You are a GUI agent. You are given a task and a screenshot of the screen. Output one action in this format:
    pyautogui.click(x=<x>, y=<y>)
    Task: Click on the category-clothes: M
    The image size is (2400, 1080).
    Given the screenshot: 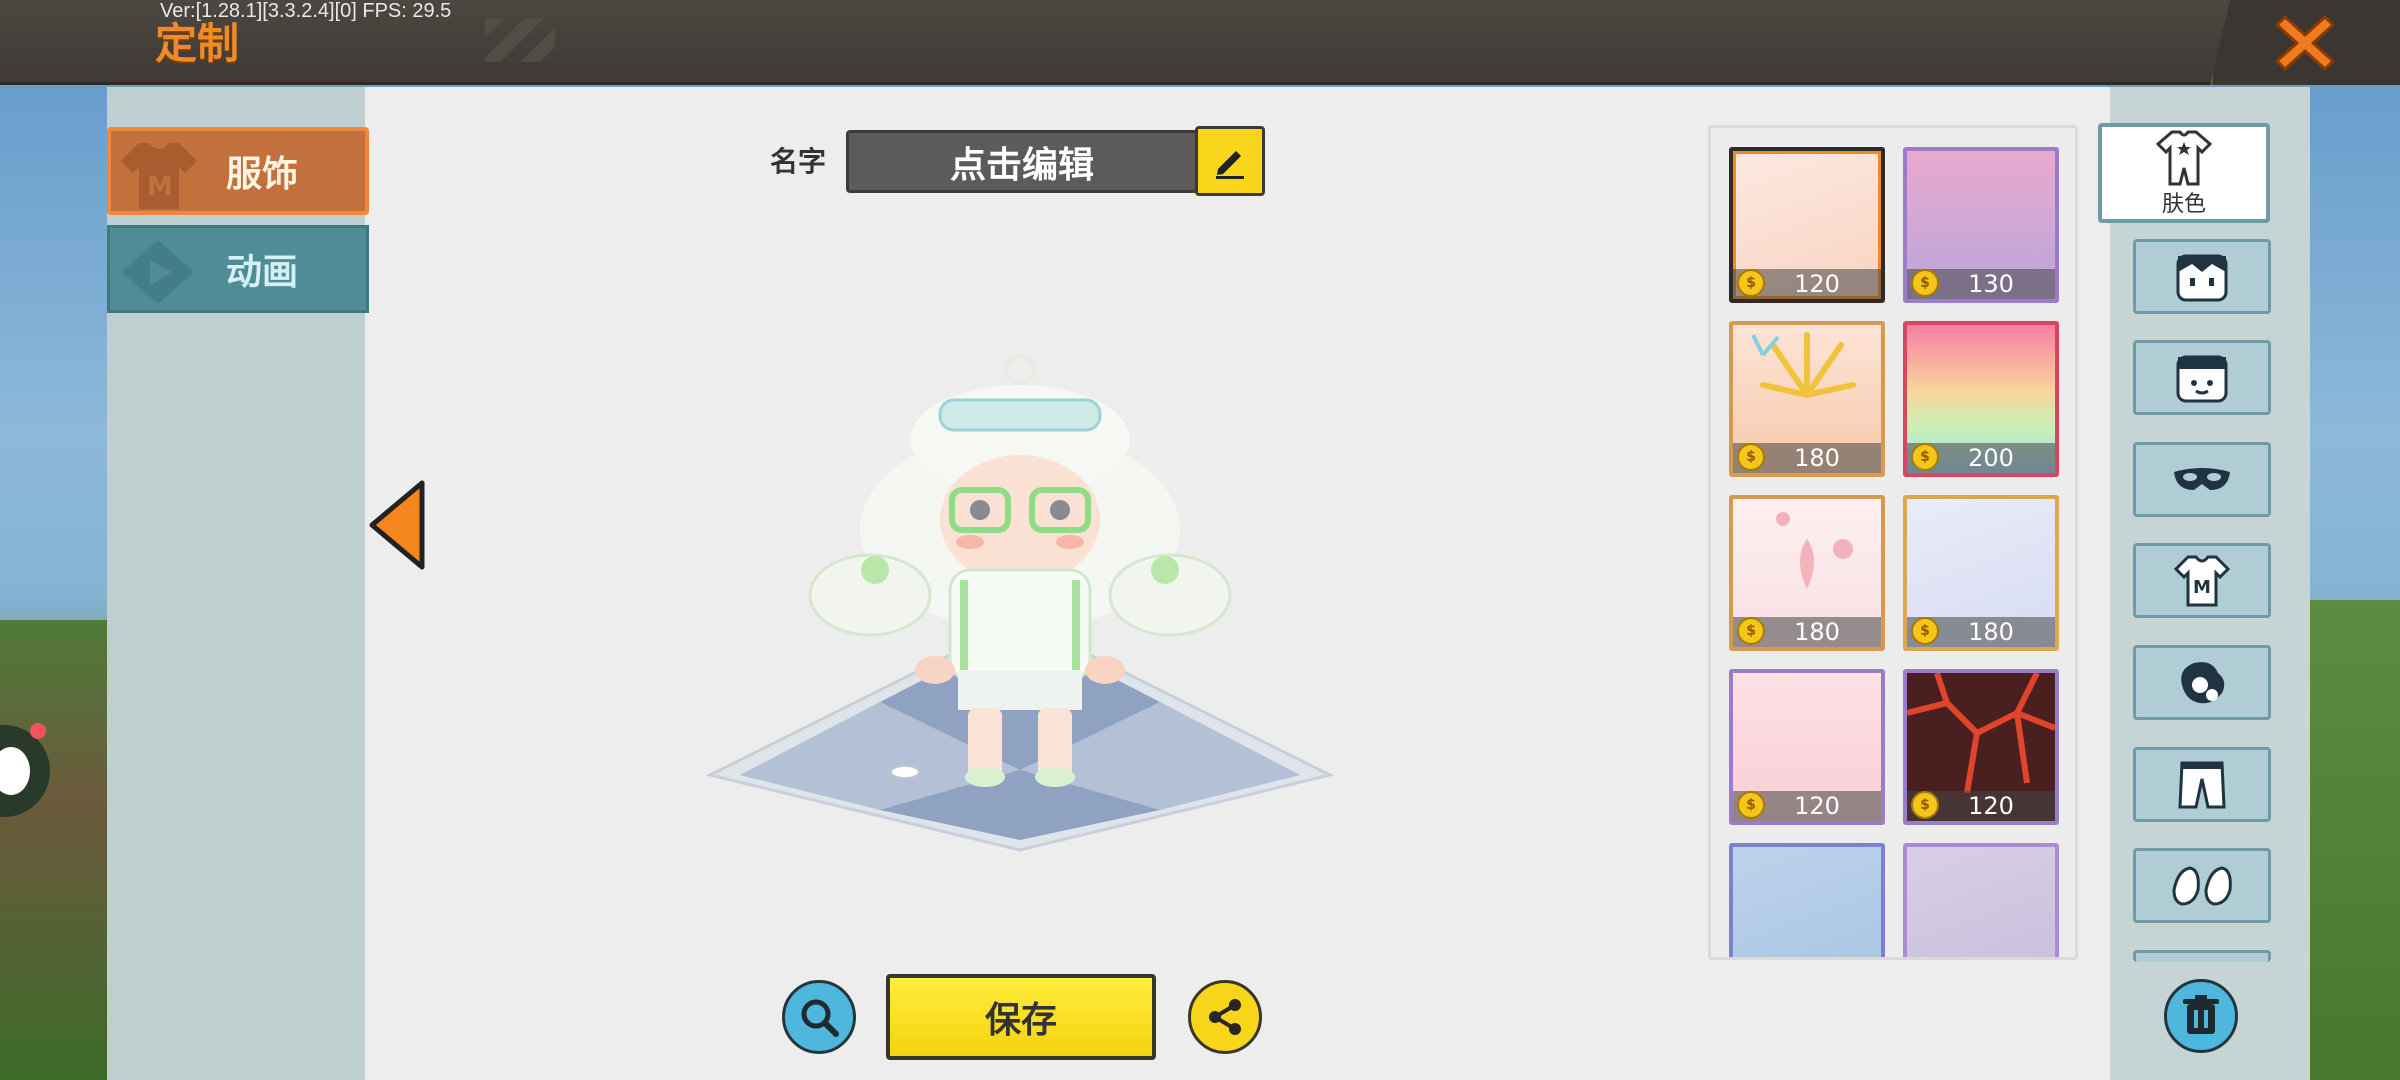 What is the action you would take?
    pyautogui.click(x=2202, y=580)
    